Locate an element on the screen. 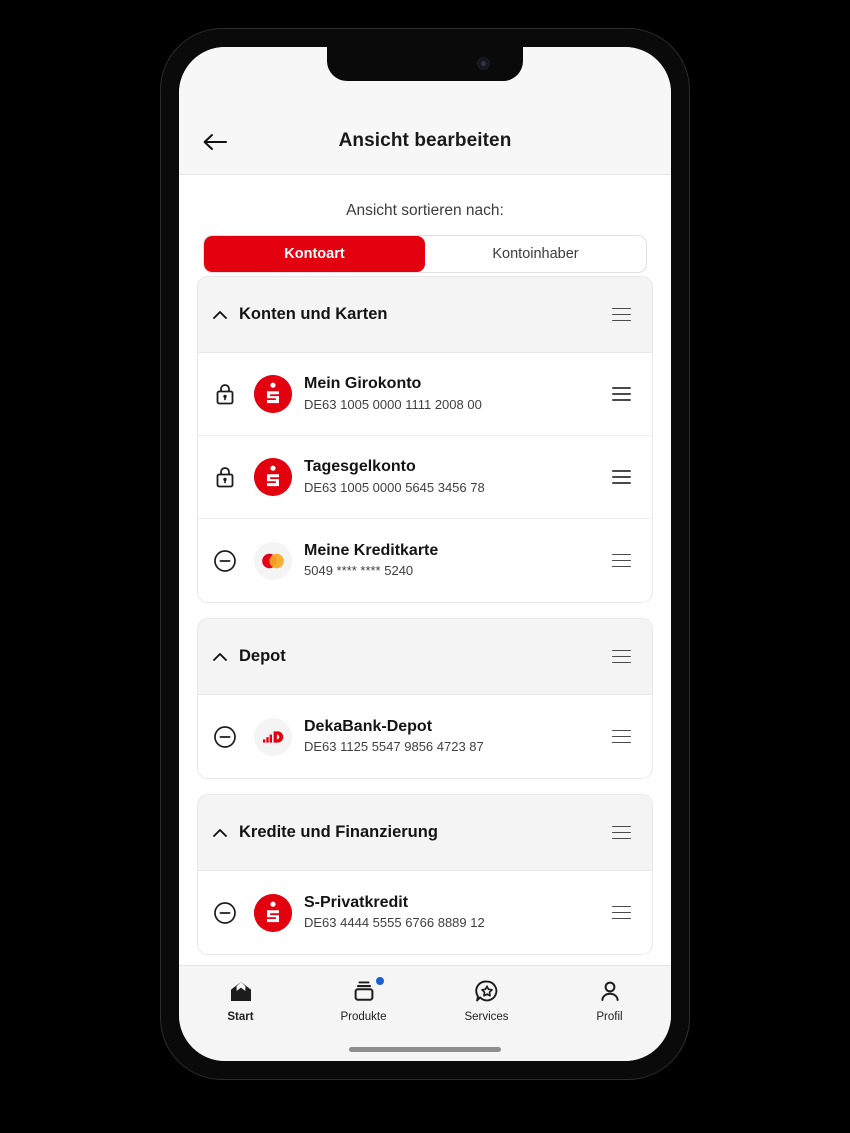  account-iban: DE63 1005 0000 1111 2008 00 is located at coordinates (393, 404).